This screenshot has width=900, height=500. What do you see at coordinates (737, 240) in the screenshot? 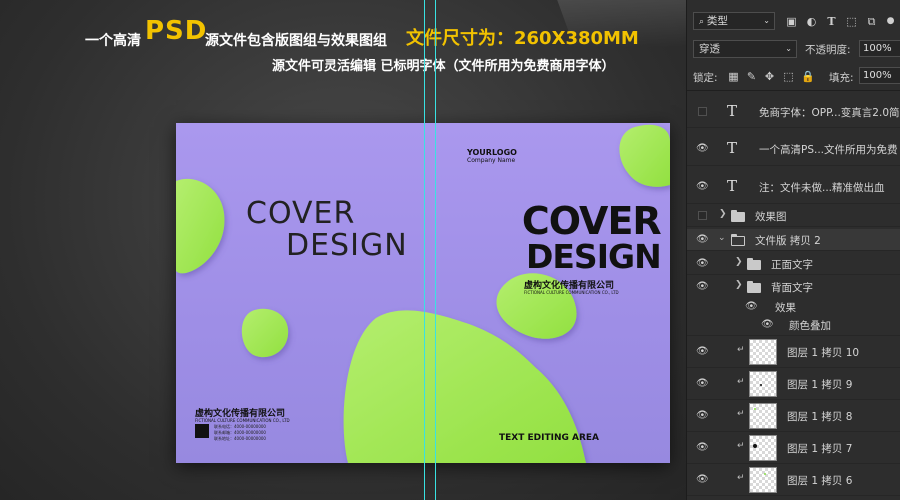
I see `folder-open-icon` at bounding box center [737, 240].